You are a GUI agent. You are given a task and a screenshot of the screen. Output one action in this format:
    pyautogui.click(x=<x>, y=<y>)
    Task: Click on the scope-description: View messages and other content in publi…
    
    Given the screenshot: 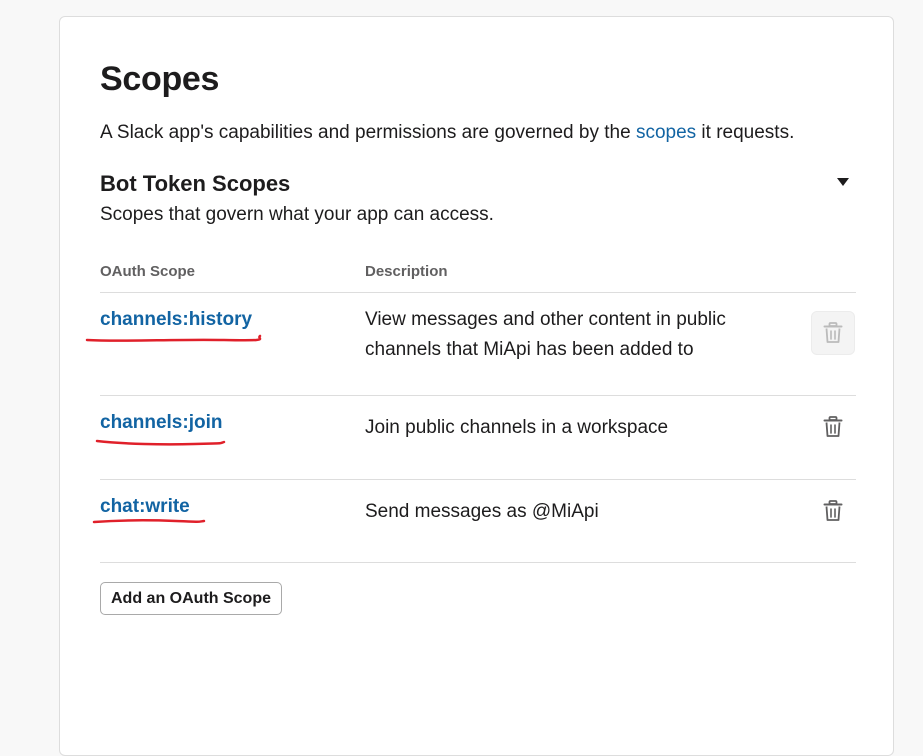 What is the action you would take?
    pyautogui.click(x=545, y=334)
    